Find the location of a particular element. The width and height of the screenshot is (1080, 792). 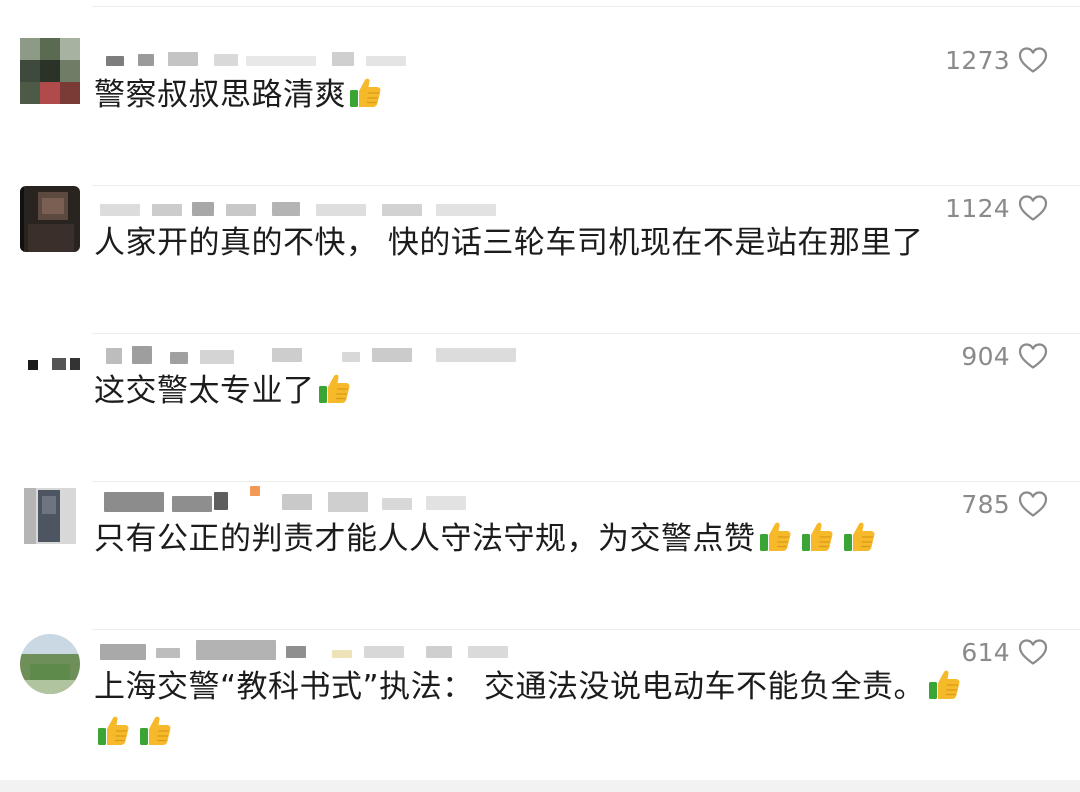

bottom-bar is located at coordinates (540, 786).